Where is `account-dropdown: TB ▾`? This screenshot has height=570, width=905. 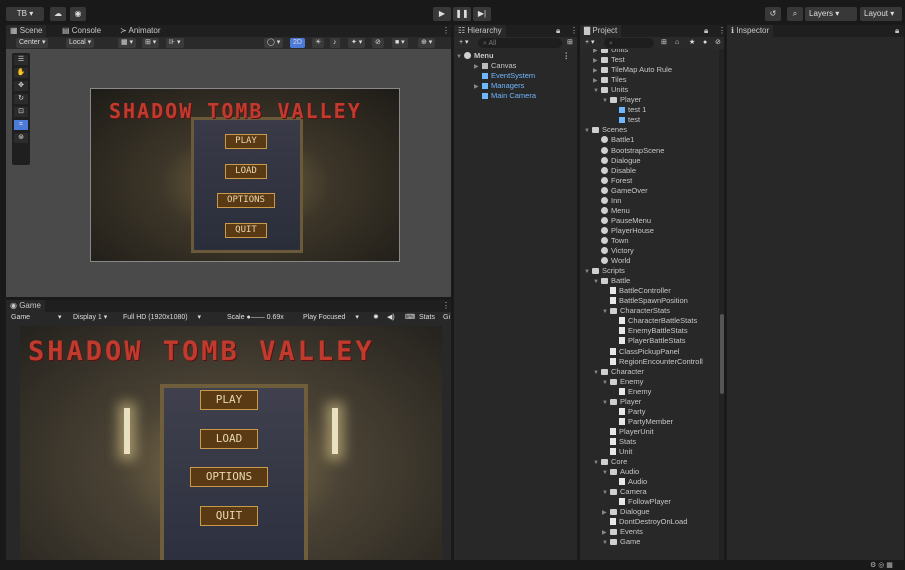
account-dropdown: TB ▾ is located at coordinates (25, 14).